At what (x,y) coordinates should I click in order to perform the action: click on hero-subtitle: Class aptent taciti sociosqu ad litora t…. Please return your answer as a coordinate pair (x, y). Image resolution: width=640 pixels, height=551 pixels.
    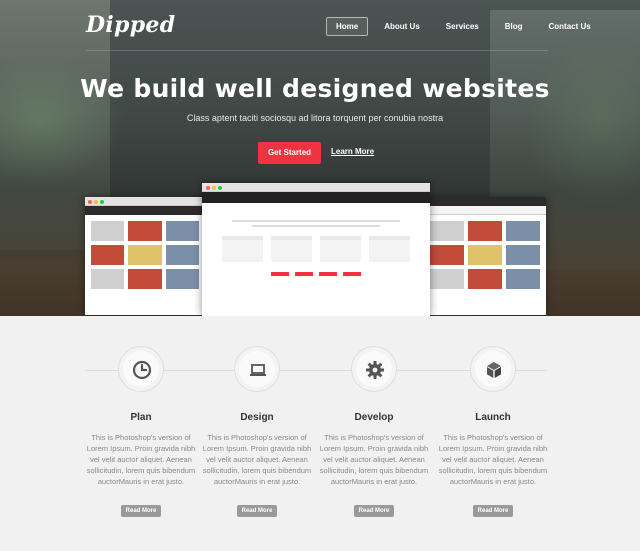
    Looking at the image, I should click on (315, 118).